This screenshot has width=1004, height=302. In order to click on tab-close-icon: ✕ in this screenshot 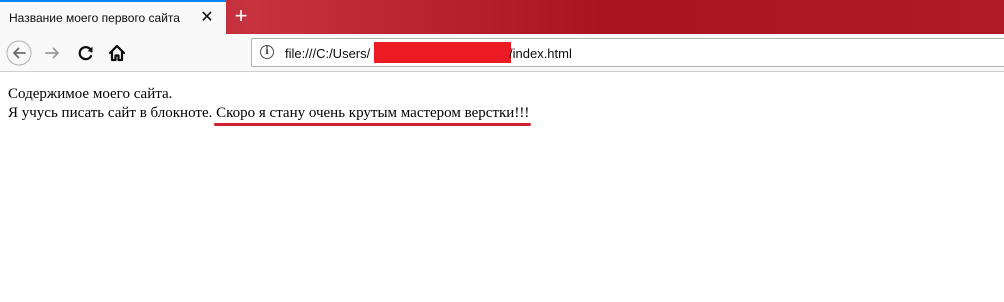, I will do `click(207, 18)`.